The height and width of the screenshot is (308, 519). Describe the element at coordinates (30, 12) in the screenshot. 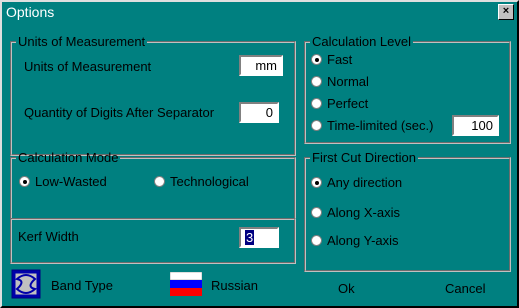

I see `window-title: Options` at that location.